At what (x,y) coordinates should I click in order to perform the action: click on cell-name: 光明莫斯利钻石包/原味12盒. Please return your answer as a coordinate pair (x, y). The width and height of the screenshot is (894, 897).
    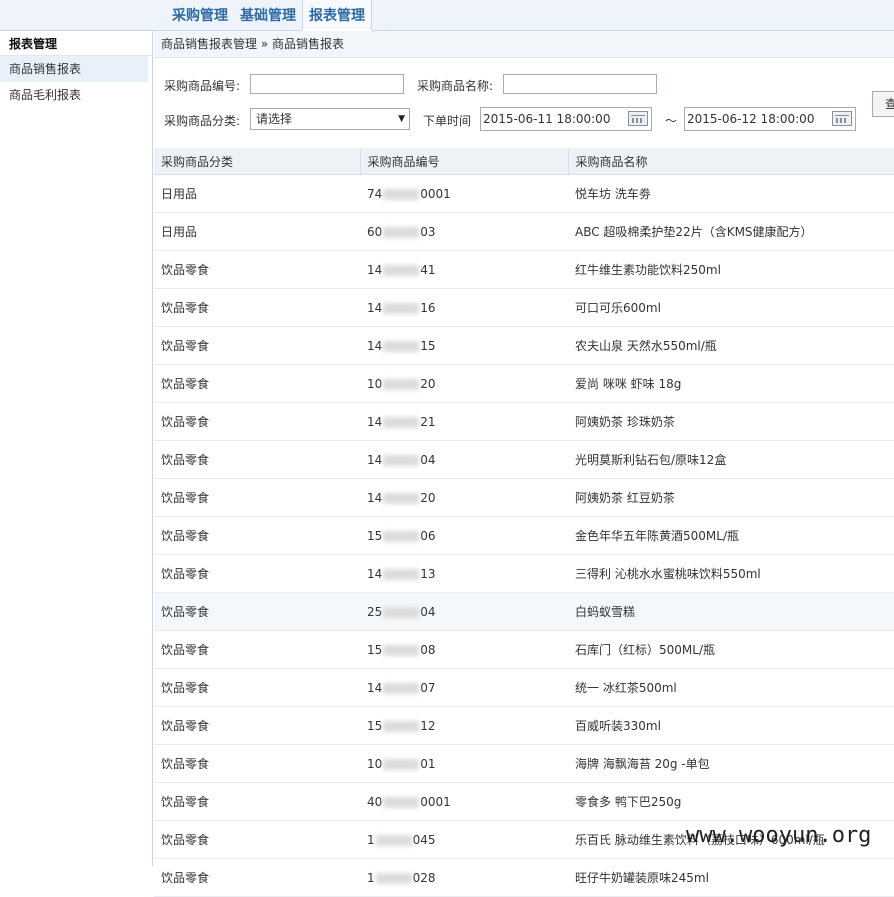
    Looking at the image, I should click on (731, 459).